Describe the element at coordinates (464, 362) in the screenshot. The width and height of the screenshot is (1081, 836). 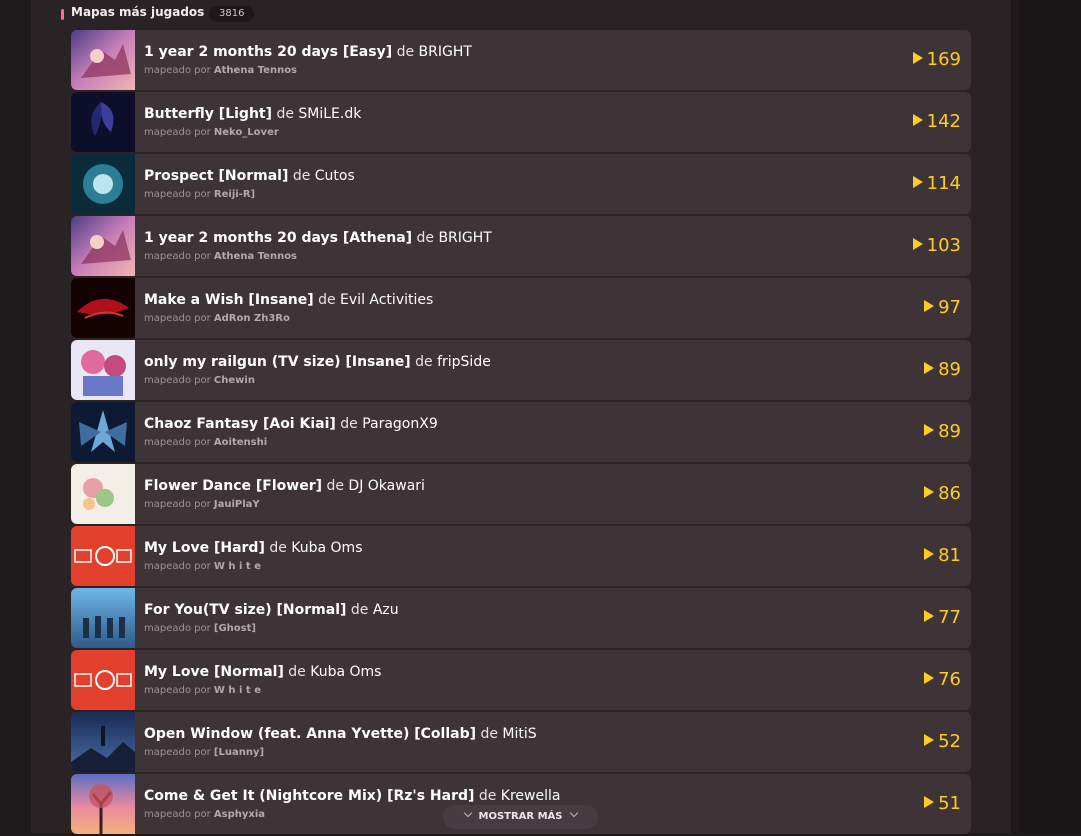
I see `beatmap-artist: fripSide` at that location.